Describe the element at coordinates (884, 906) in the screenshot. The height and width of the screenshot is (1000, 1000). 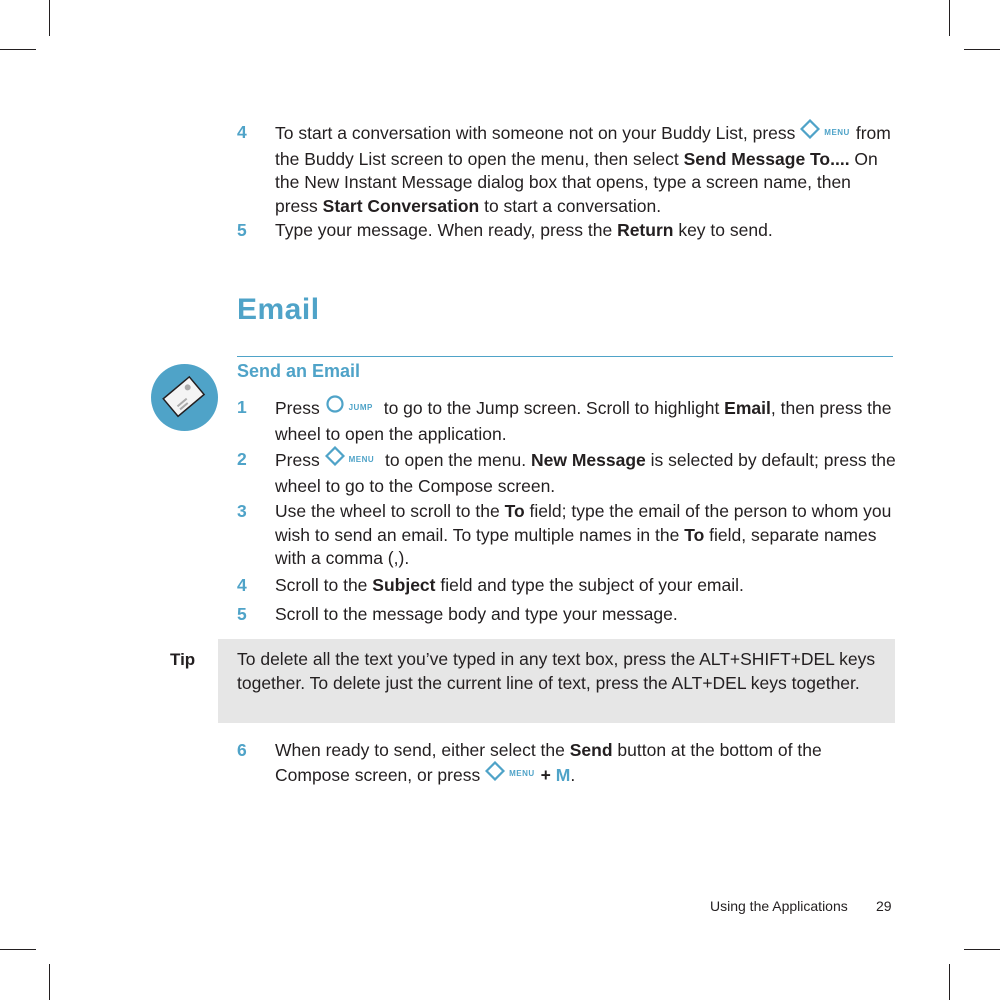
I see `footer-page-number: 29` at that location.